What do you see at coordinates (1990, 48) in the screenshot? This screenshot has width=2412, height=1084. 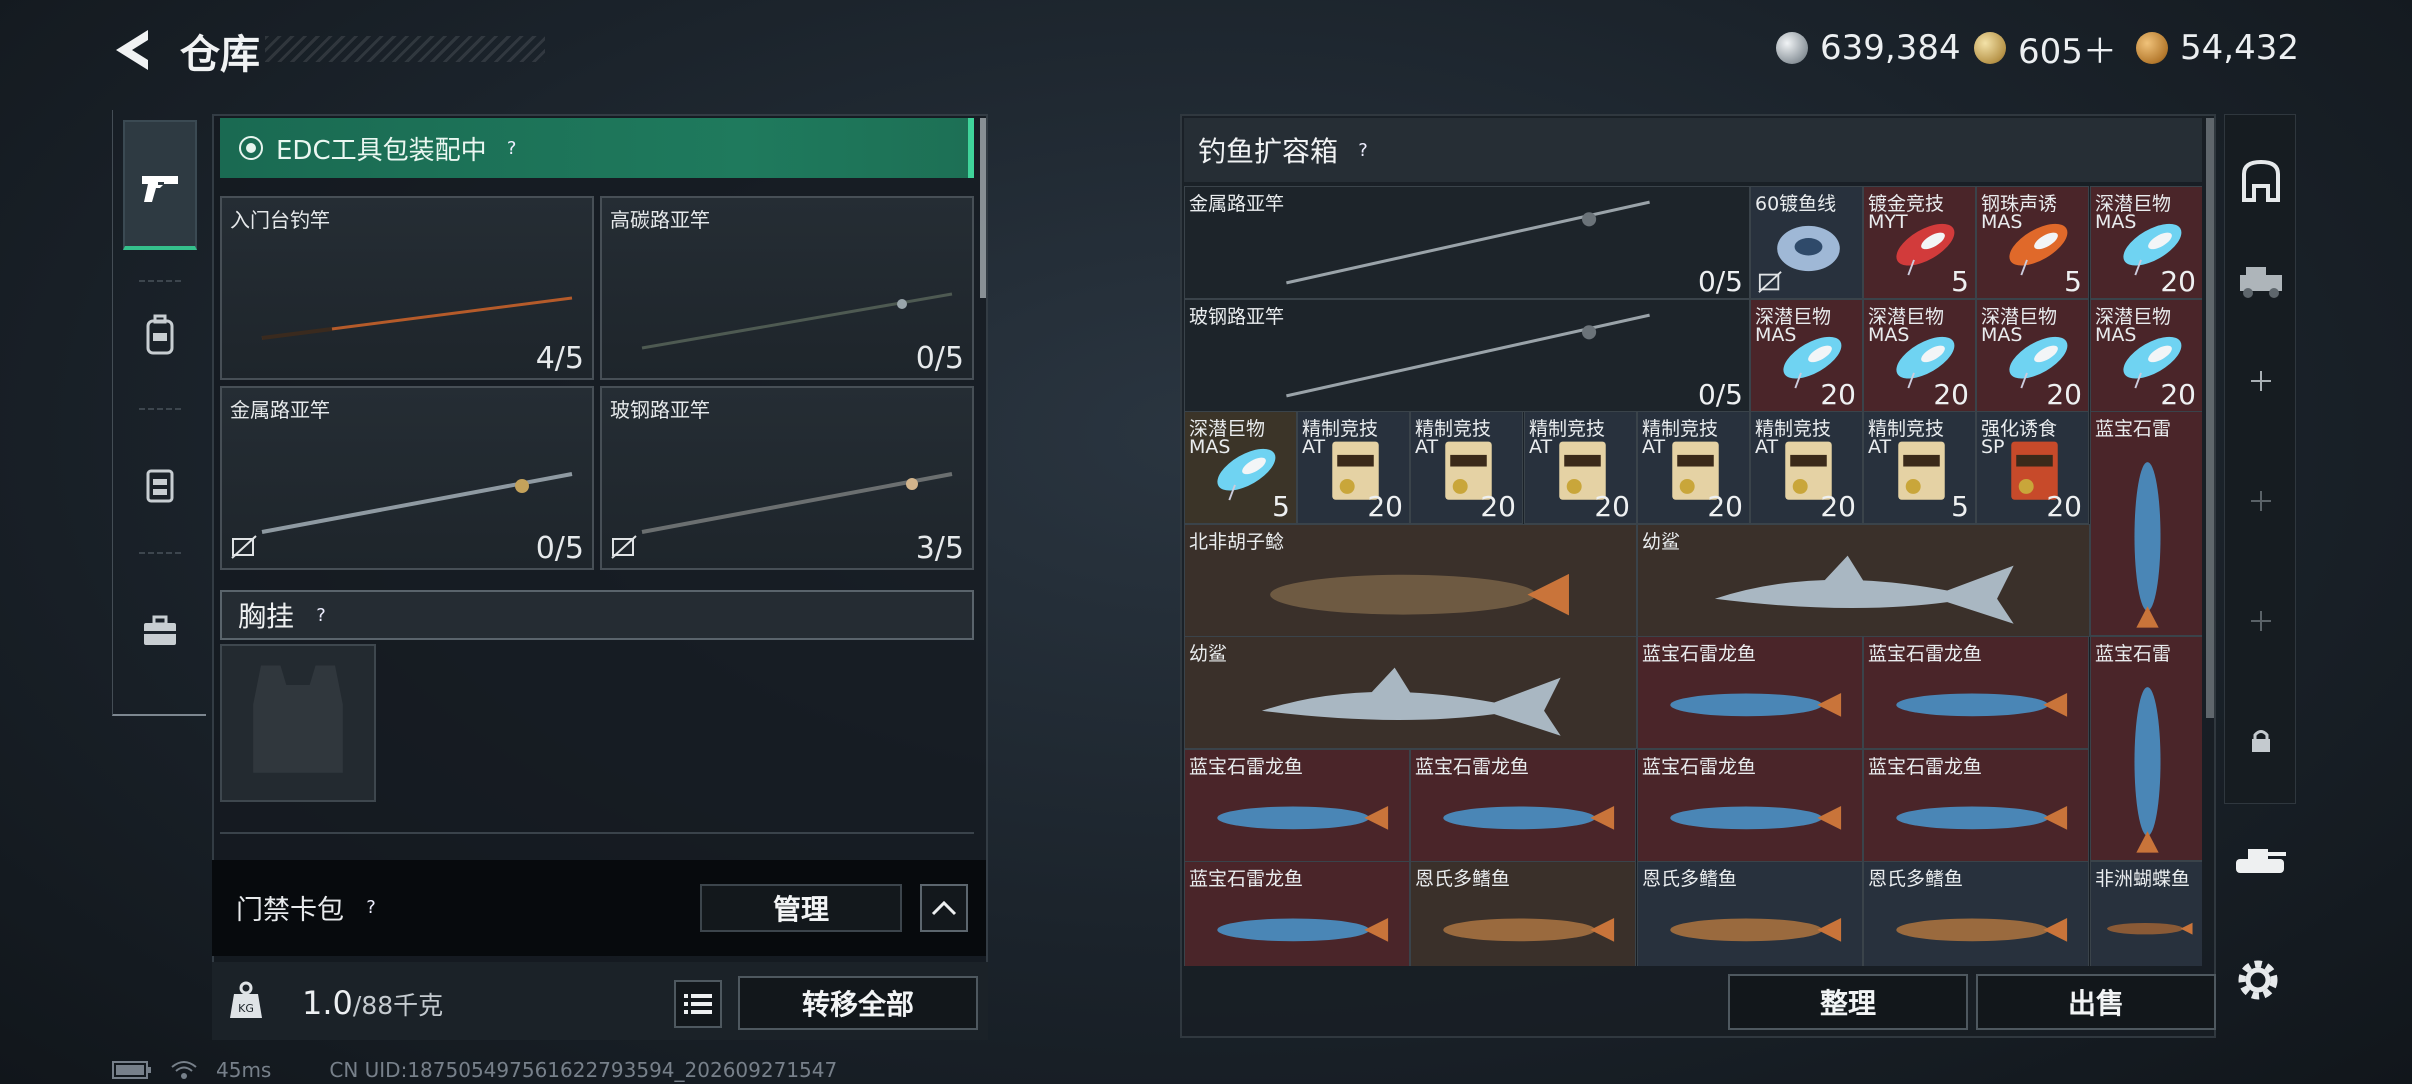 I see `gold-triangle-coin-icon` at bounding box center [1990, 48].